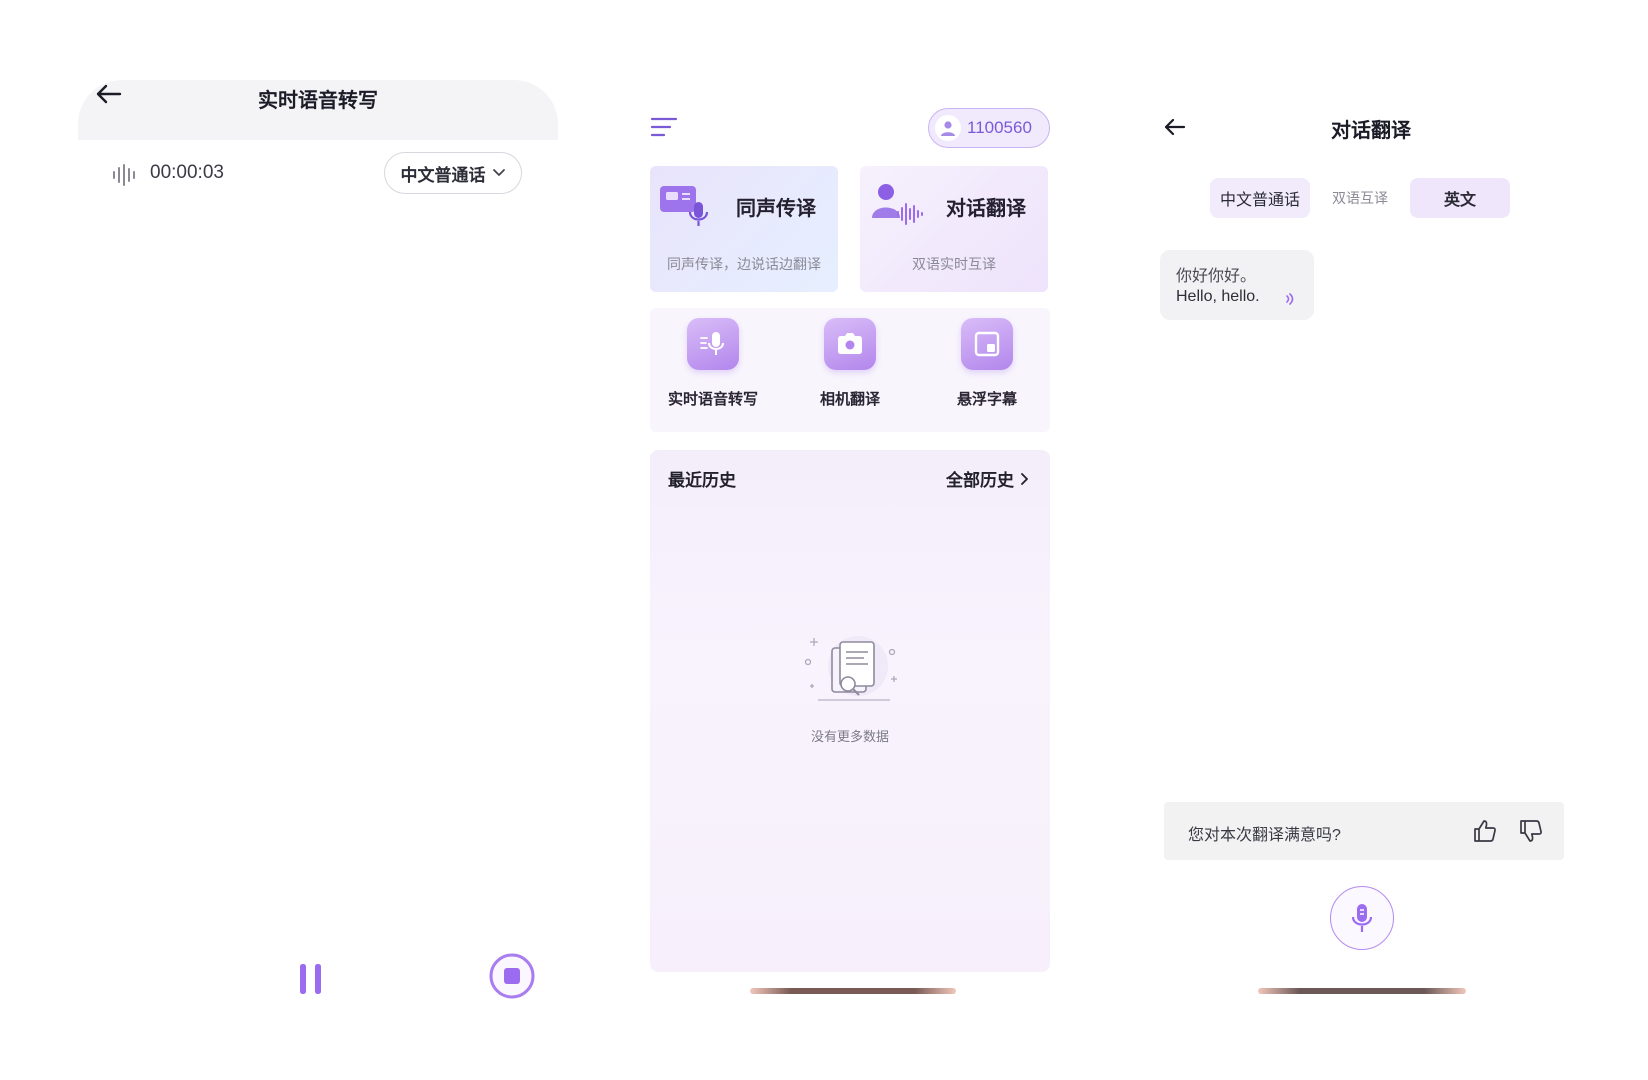 This screenshot has width=1648, height=1080. What do you see at coordinates (895, 204) in the screenshot?
I see `speaker-voice-icon` at bounding box center [895, 204].